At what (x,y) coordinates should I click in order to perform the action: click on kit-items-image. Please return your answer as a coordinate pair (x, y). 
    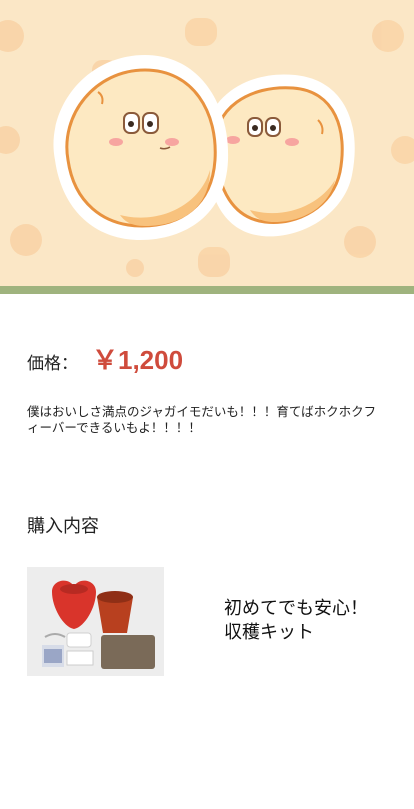
    Looking at the image, I should click on (95, 621).